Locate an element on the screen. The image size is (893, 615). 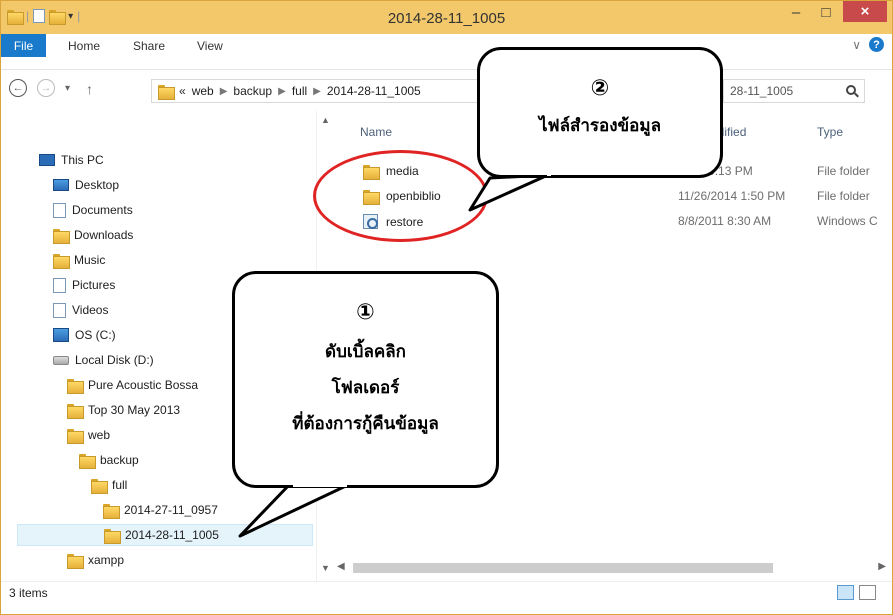
sidebar-item: Local Disk (D:) is located at coordinates (103, 360).